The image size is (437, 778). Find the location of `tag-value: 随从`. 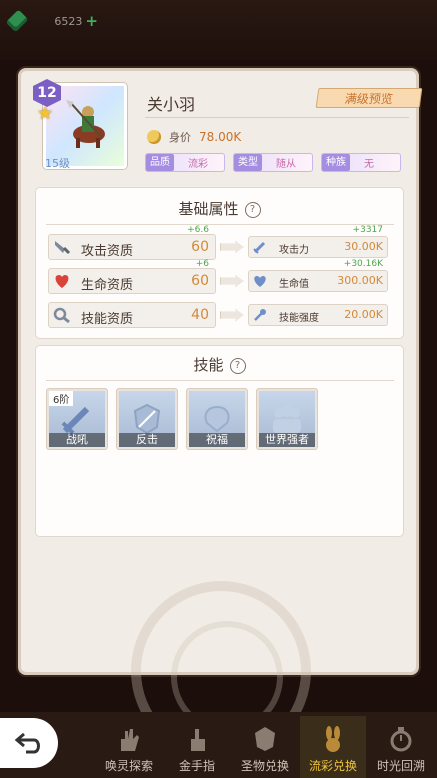

tag-value: 随从 is located at coordinates (286, 164).